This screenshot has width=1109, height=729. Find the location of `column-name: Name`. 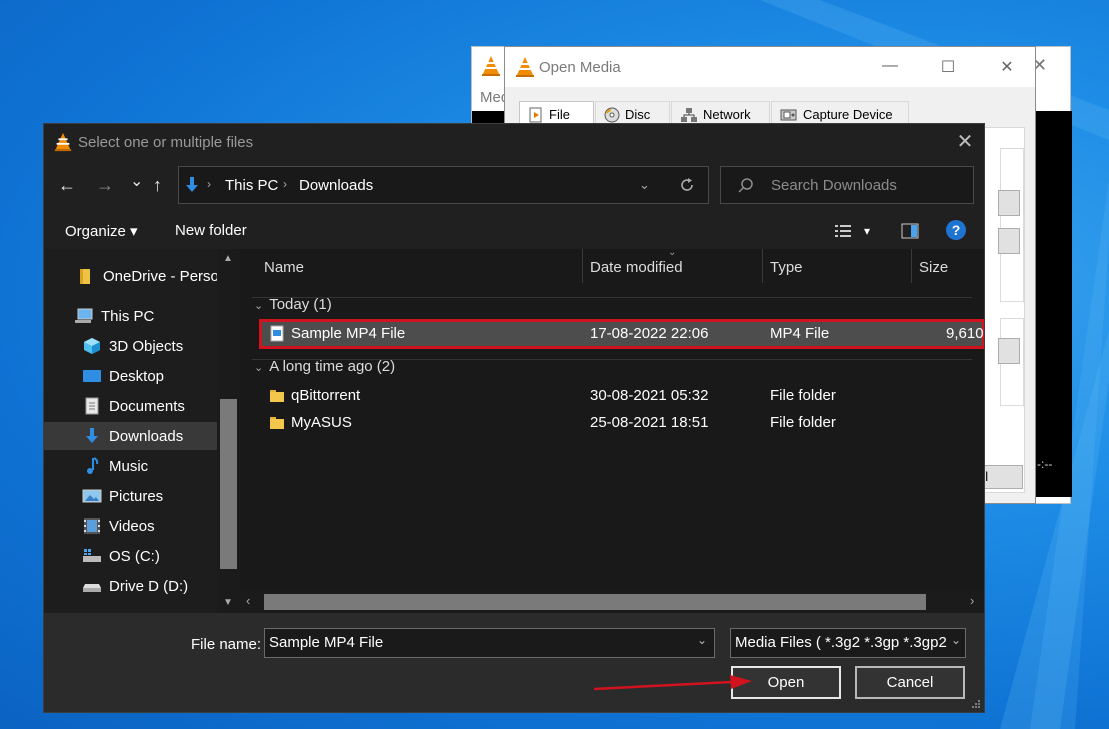

column-name: Name is located at coordinates (284, 267).